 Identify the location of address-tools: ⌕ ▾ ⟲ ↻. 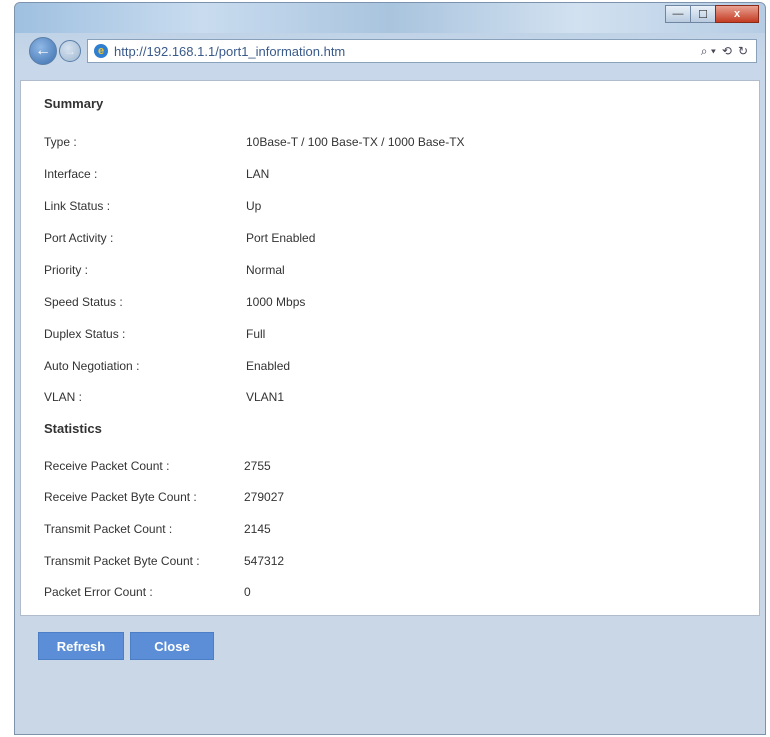
(724, 51).